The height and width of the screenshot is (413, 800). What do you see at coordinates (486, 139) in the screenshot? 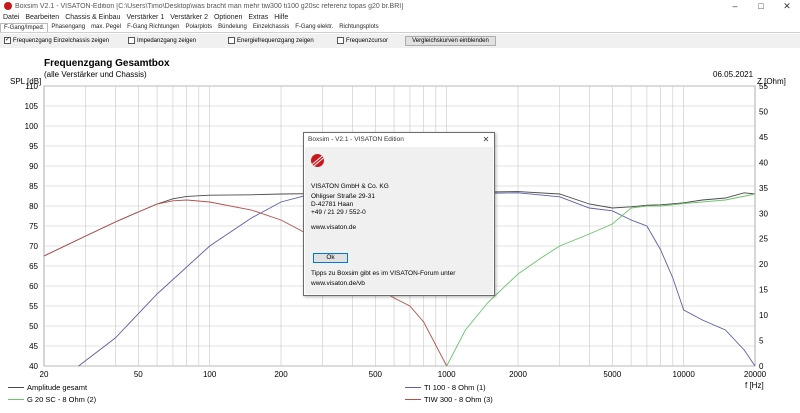
I see `dialog-close-icon: ✕` at bounding box center [486, 139].